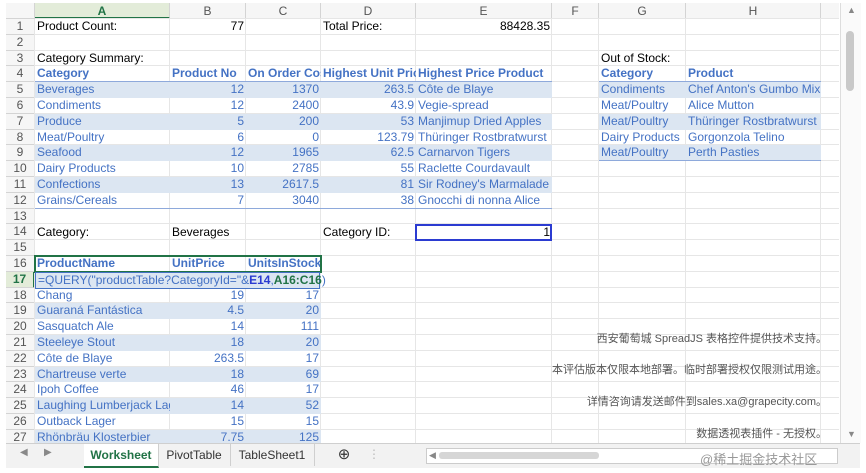 Image resolution: width=866 pixels, height=473 pixels. Describe the element at coordinates (208, 201) in the screenshot. I see `summary-cell: 7` at that location.